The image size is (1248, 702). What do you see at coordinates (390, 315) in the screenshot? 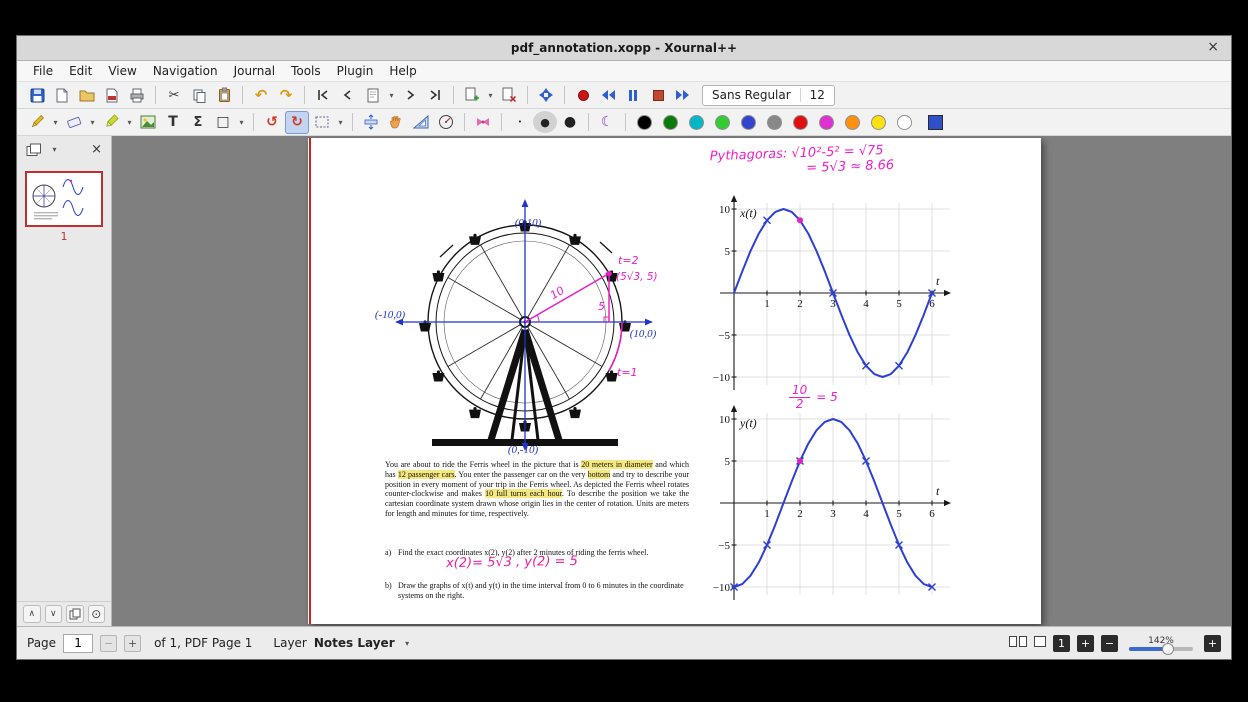
I see `label-minus10-0: (-10,0)` at bounding box center [390, 315].